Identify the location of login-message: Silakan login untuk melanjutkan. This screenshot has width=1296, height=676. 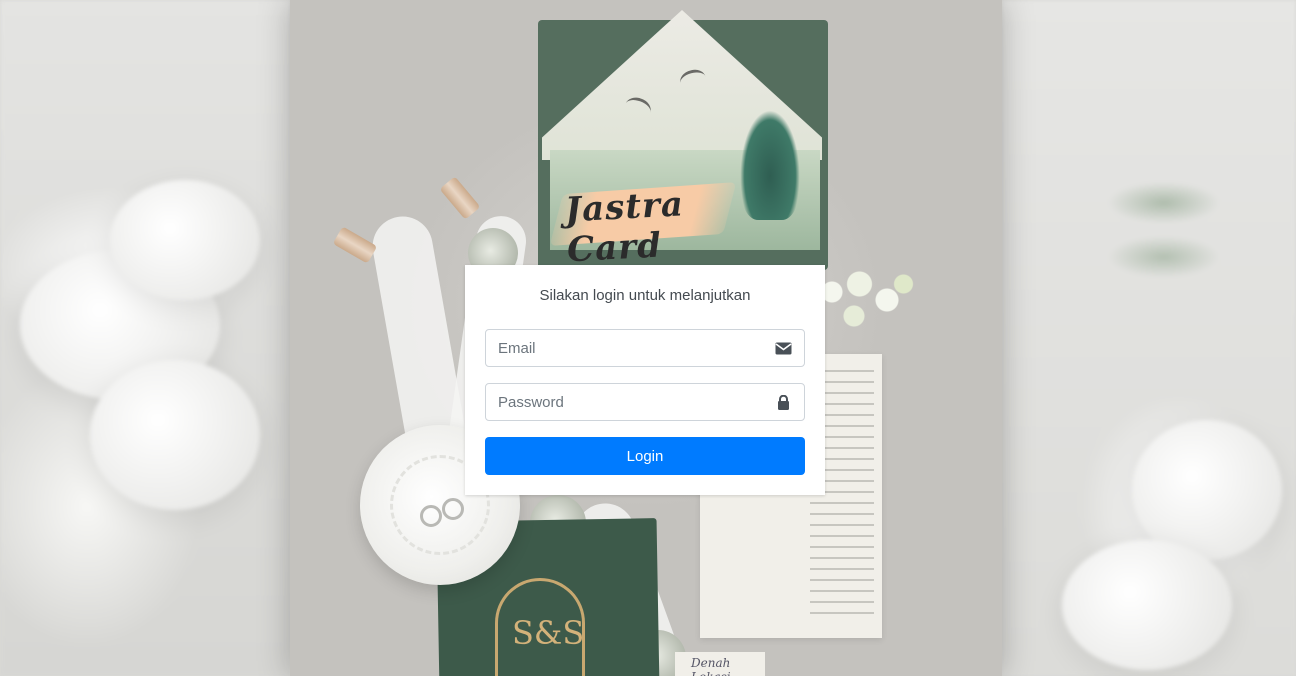
(645, 295).